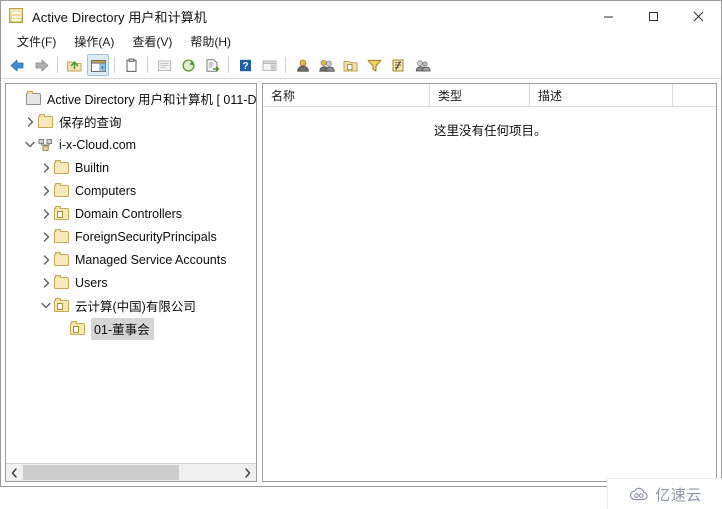  What do you see at coordinates (94, 42) in the screenshot?
I see `menu-action: 操作(A)` at bounding box center [94, 42].